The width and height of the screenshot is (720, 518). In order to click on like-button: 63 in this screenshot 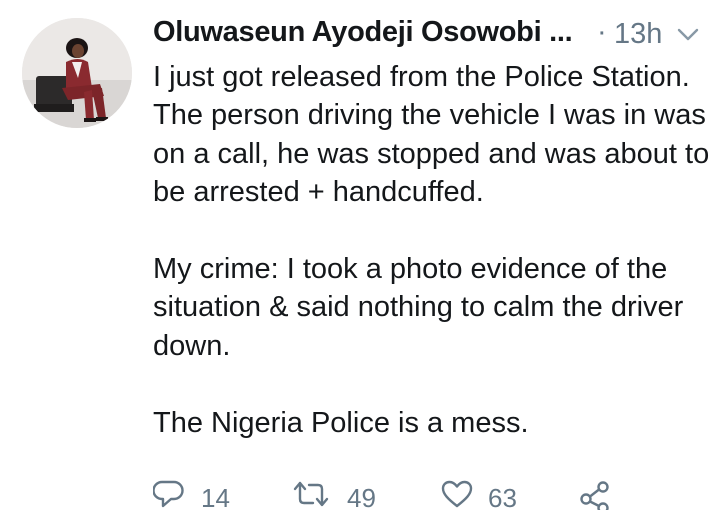, I will do `click(495, 498)`.